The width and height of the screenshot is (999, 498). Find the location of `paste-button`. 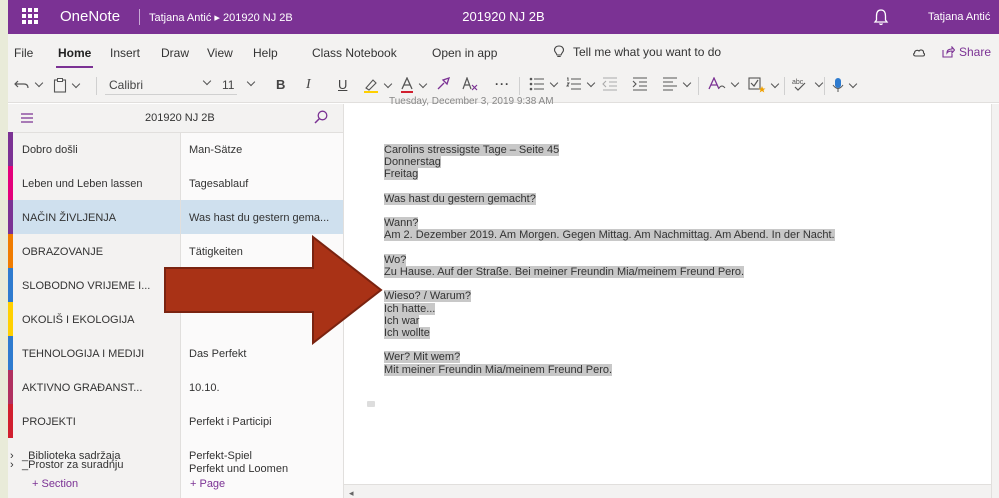

paste-button is located at coordinates (67, 85).